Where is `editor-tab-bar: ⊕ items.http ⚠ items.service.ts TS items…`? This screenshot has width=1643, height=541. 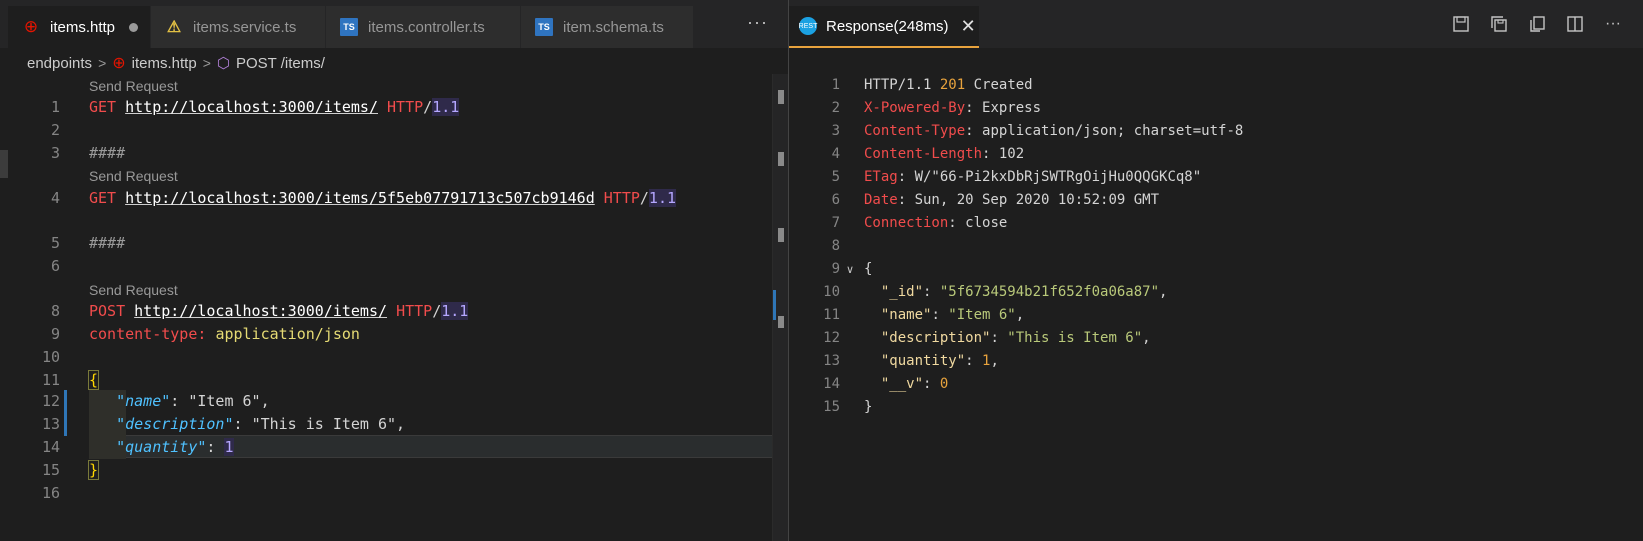
editor-tab-bar: ⊕ items.http ⚠ items.service.ts TS items… is located at coordinates (404, 24).